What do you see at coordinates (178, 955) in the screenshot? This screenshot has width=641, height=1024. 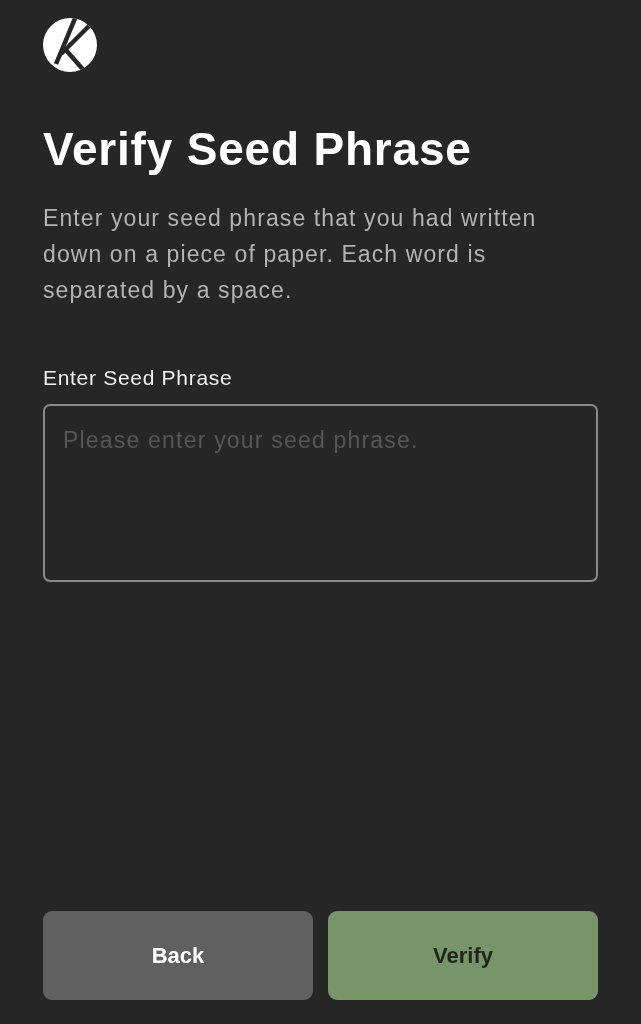 I see `back-button: Back` at bounding box center [178, 955].